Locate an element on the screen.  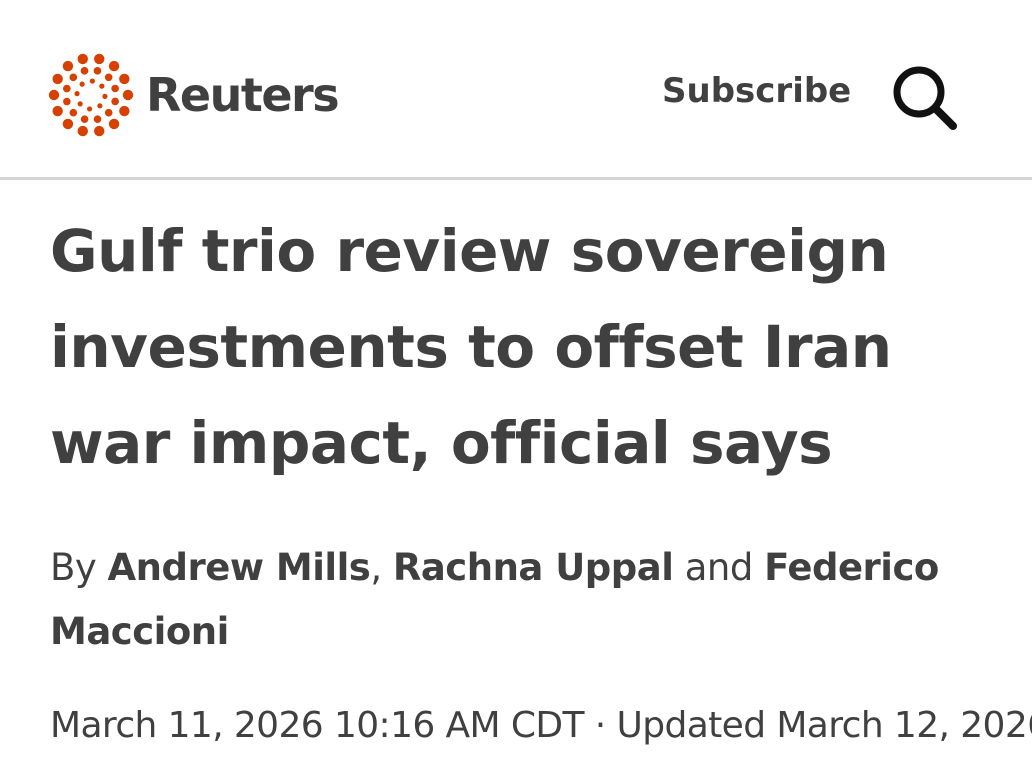
author-link-rachna-uppal: Rachna Uppal is located at coordinates (533, 567).